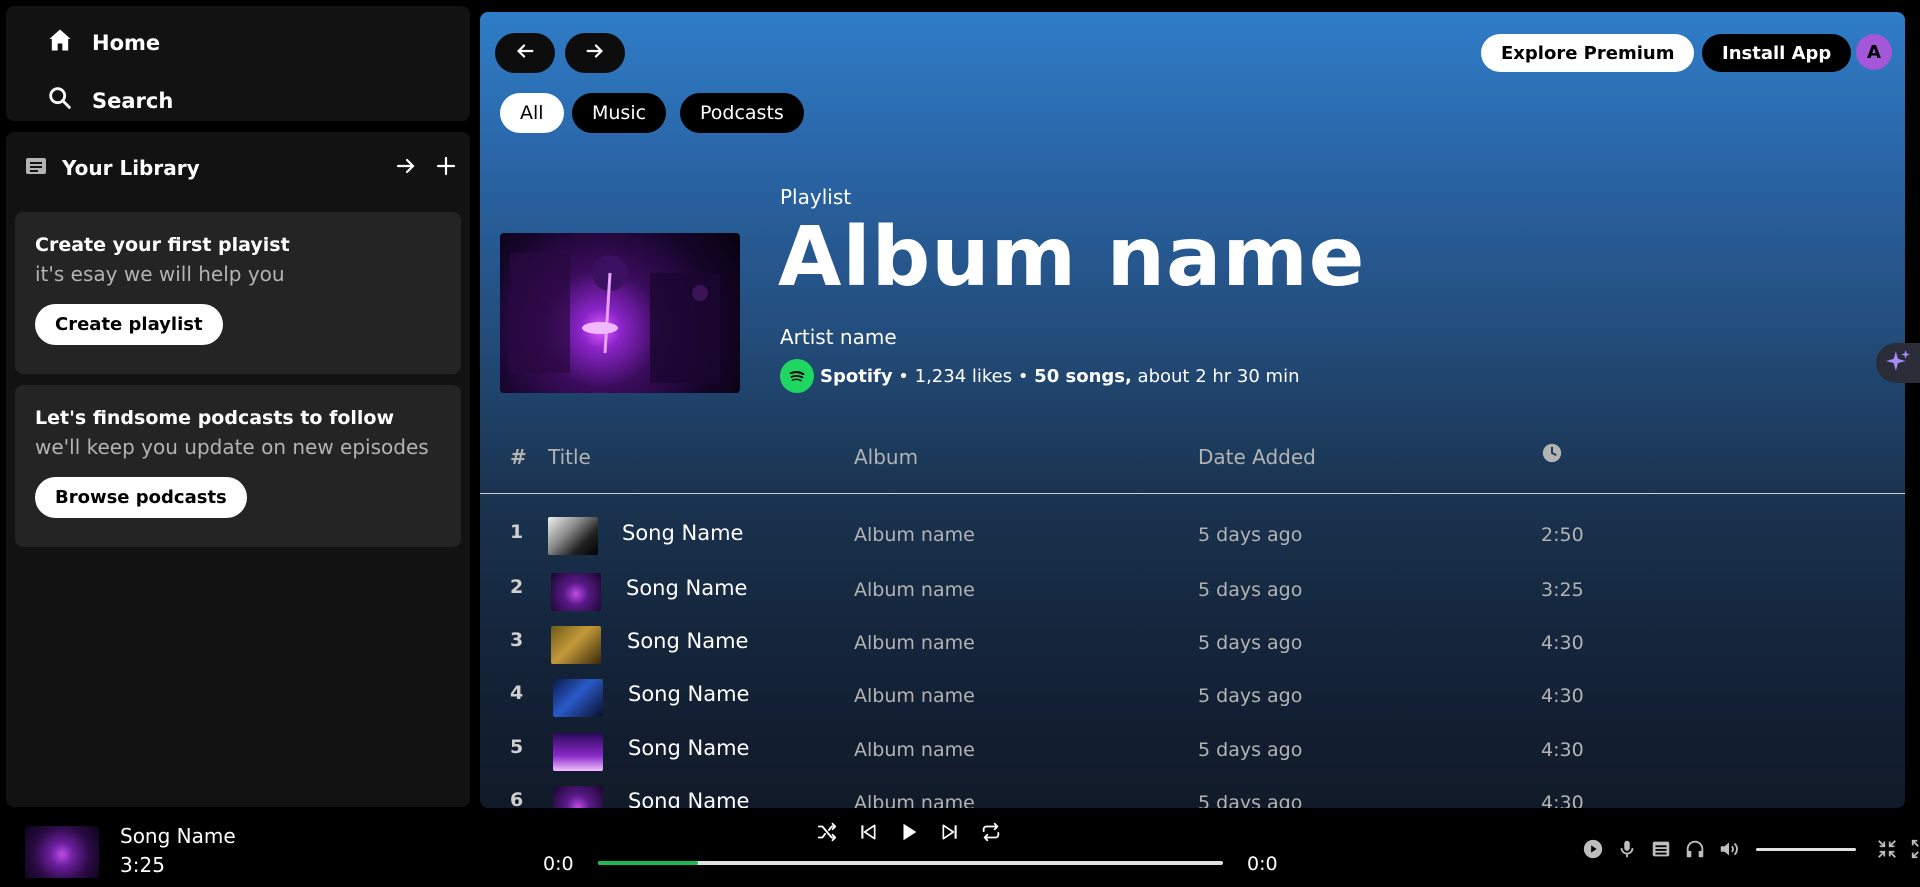  I want to click on spotify-logo-icon, so click(797, 376).